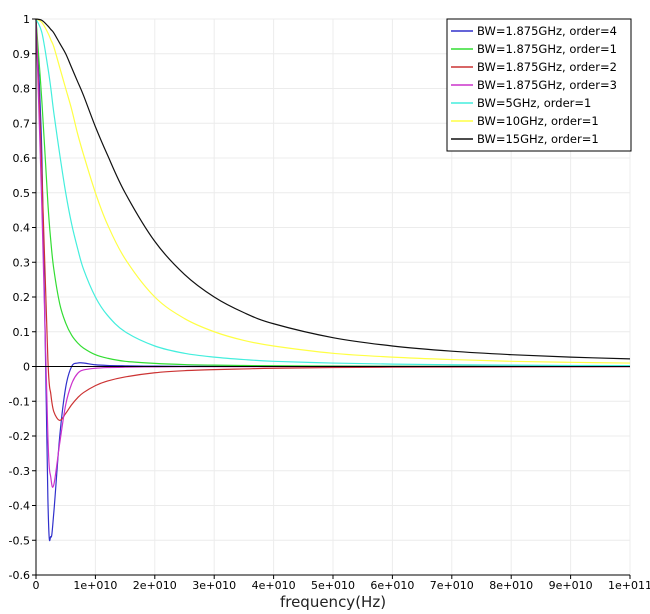  What do you see at coordinates (547, 85) in the screenshot?
I see `legend-entry: BW=1.875GHz, order=3` at bounding box center [547, 85].